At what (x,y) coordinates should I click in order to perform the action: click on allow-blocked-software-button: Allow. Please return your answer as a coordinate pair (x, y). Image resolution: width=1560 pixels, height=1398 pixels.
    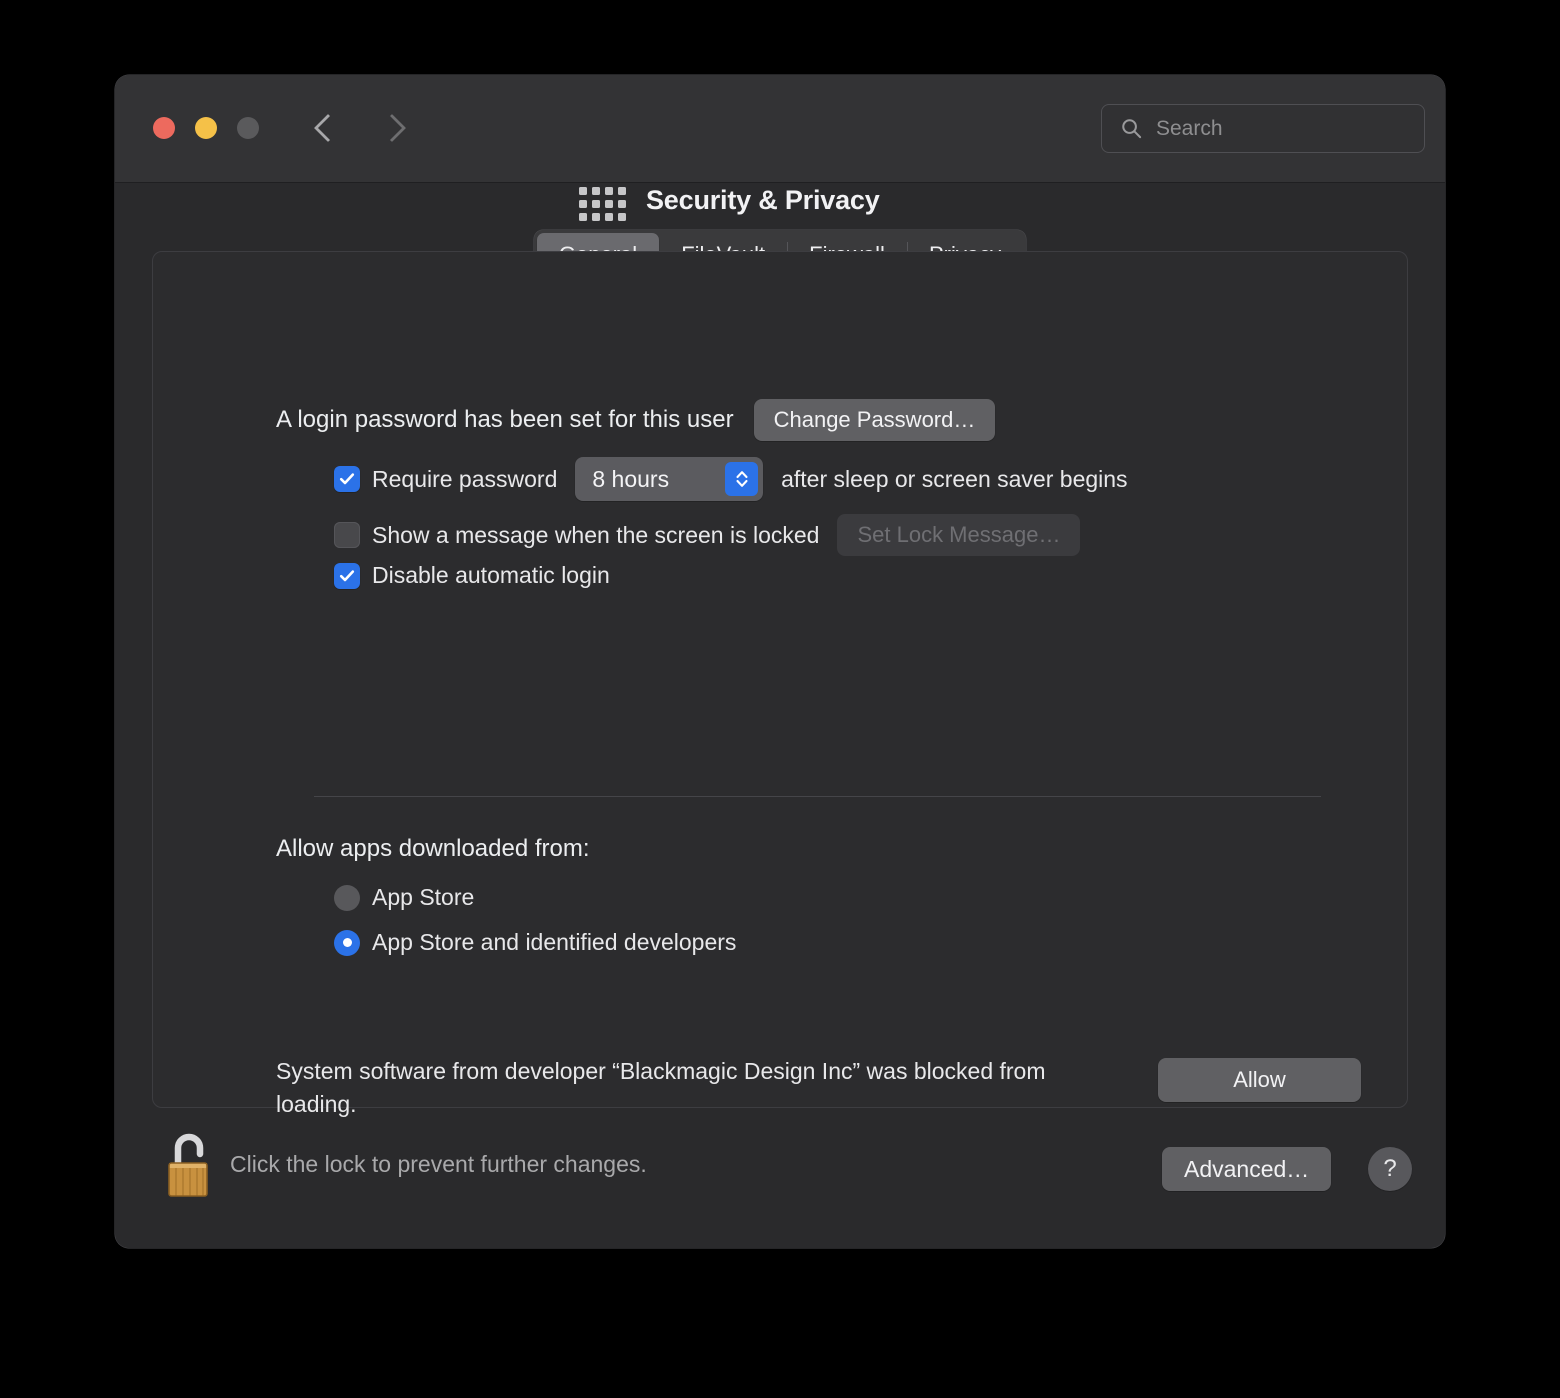
    Looking at the image, I should click on (1259, 1080).